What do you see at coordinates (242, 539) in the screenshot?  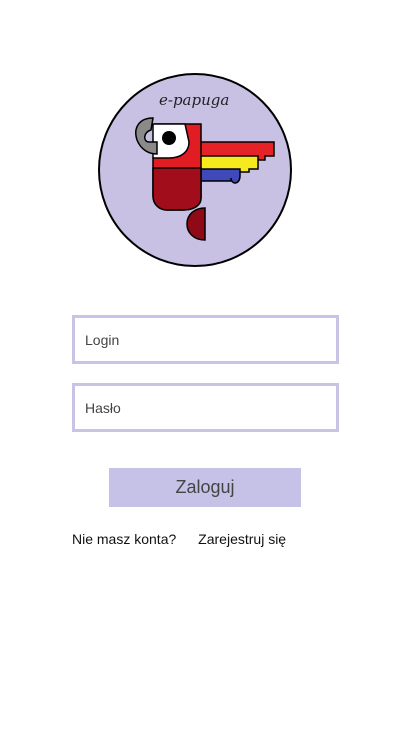 I see `register-link: Zarejestruj się` at bounding box center [242, 539].